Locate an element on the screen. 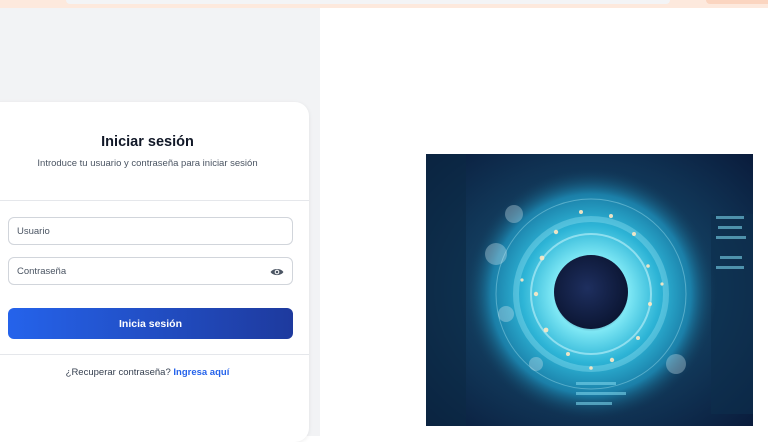  divider-top is located at coordinates (154, 200).